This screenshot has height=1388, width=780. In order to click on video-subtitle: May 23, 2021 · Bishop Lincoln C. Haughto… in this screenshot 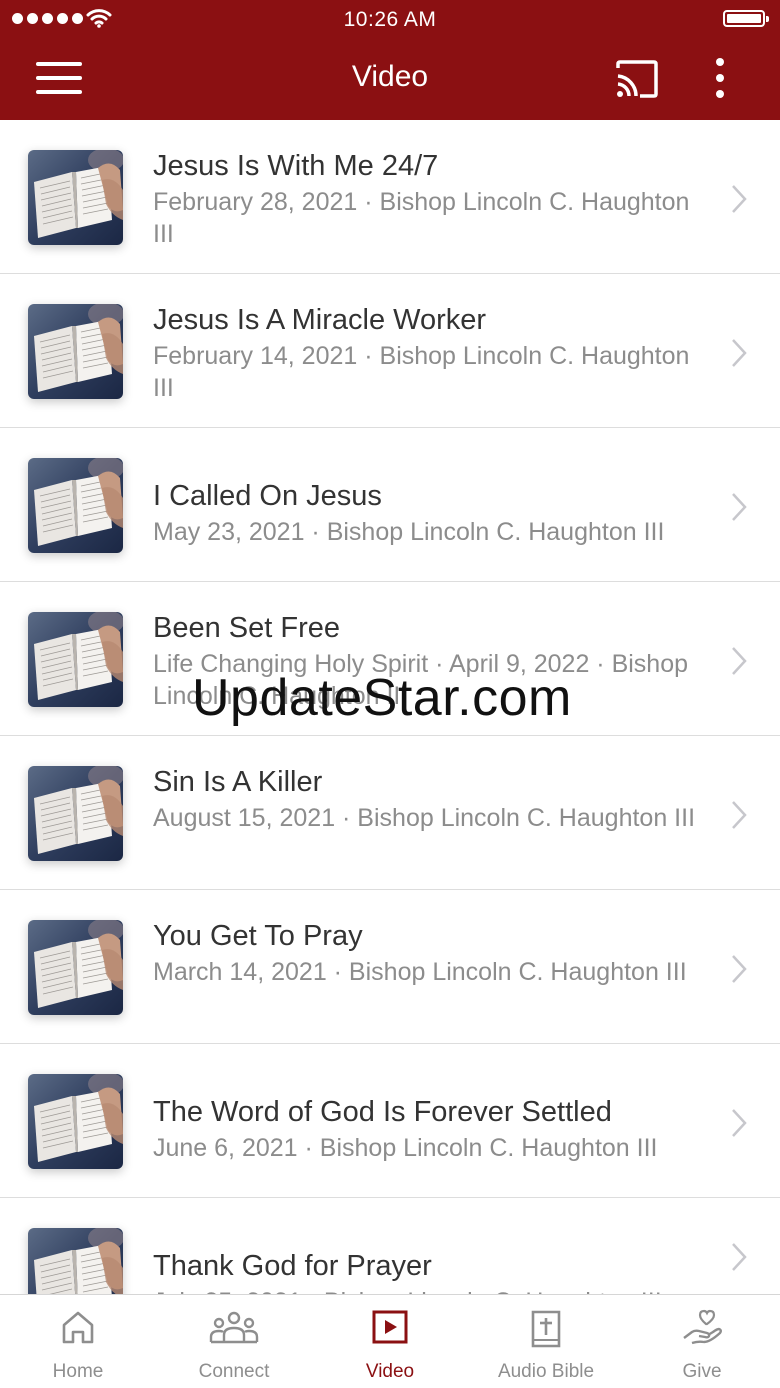, I will do `click(409, 532)`.